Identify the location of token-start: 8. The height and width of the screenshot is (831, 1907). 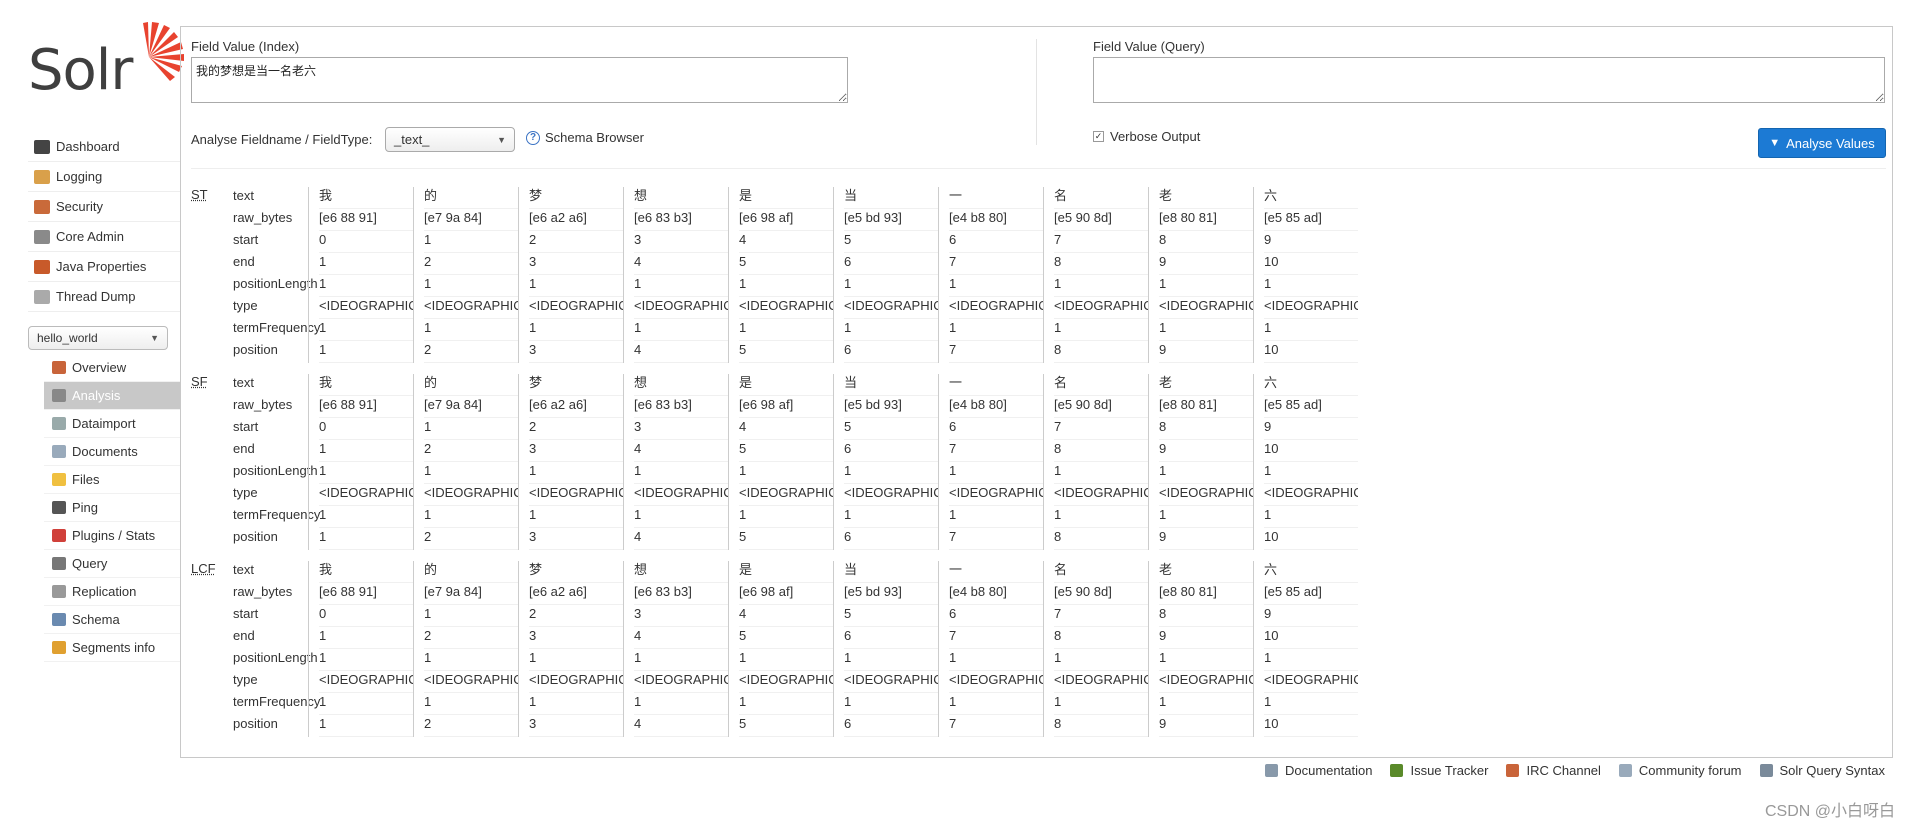
(1206, 242).